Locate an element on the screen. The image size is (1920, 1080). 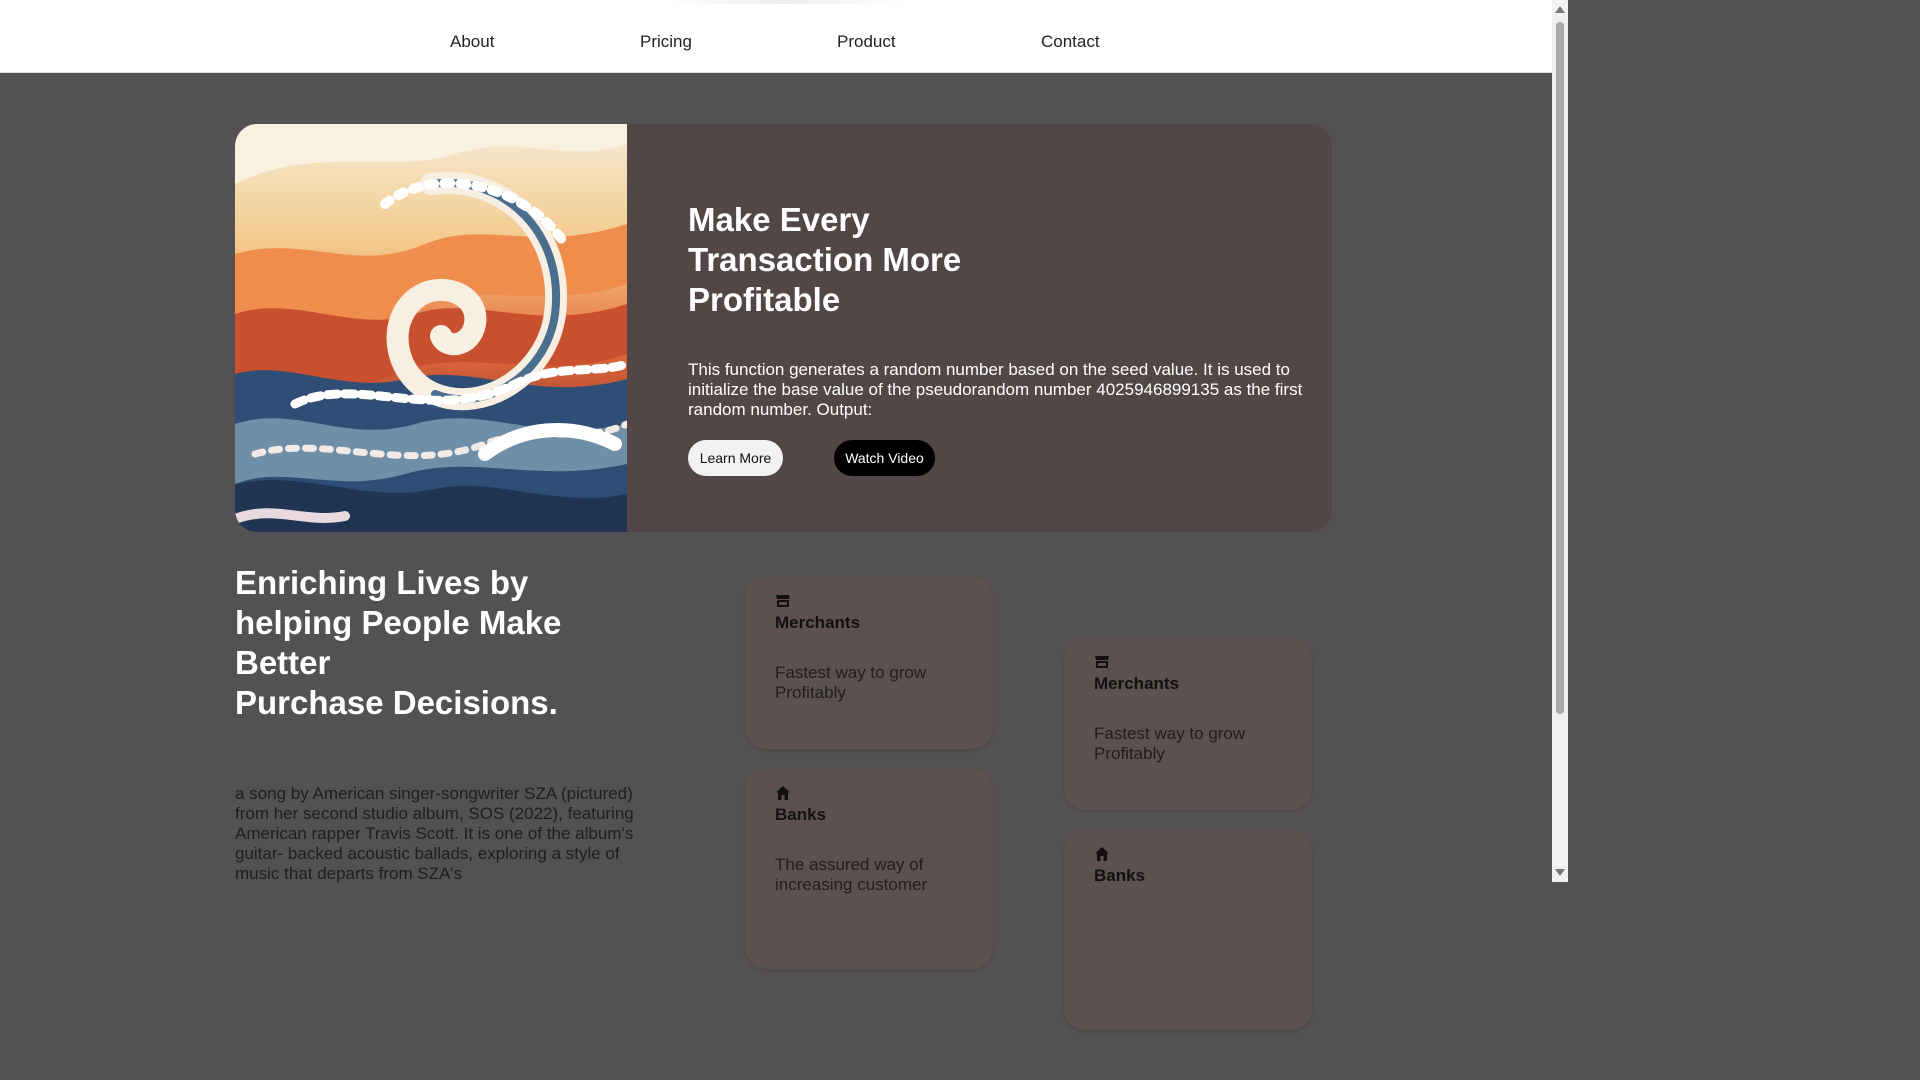
top-navigation: About Pricing Product Contact is located at coordinates (776, 36).